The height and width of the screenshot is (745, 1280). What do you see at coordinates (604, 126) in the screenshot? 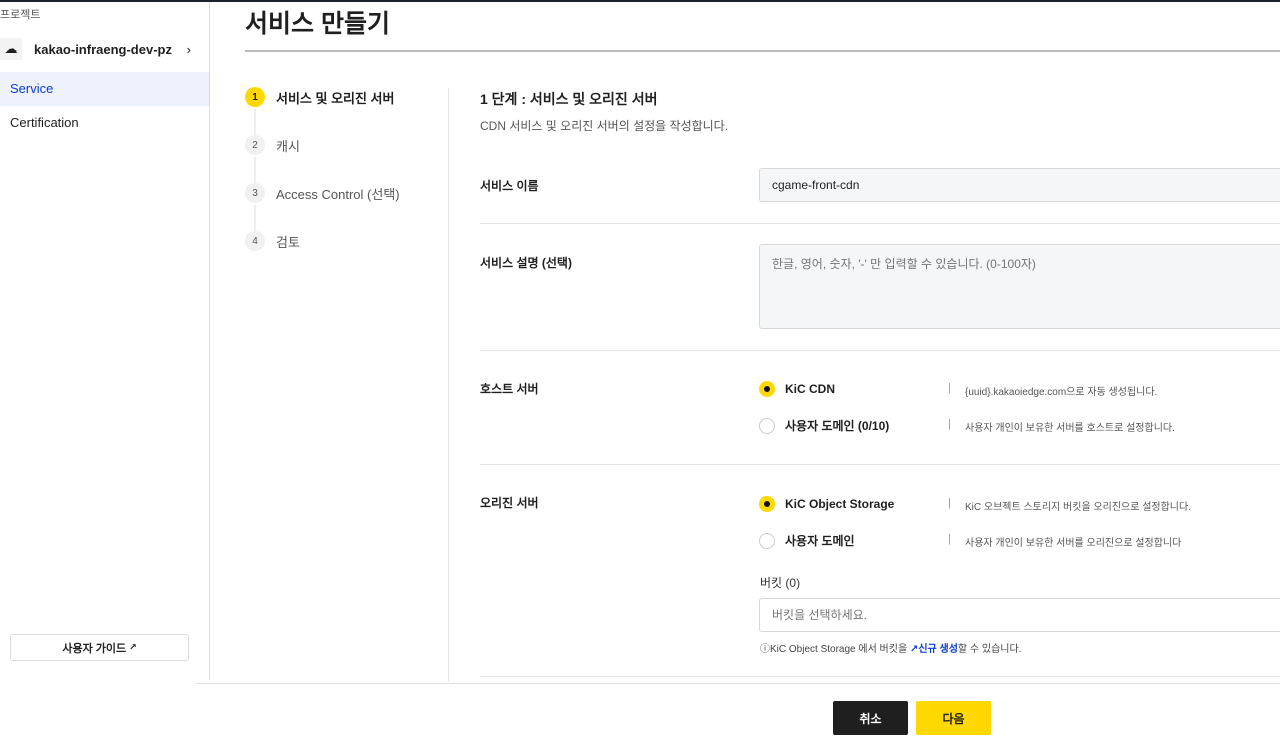
I see `step-subheading: CDN 서비스 및 오리진 서버의 설정을 작성합니다.` at bounding box center [604, 126].